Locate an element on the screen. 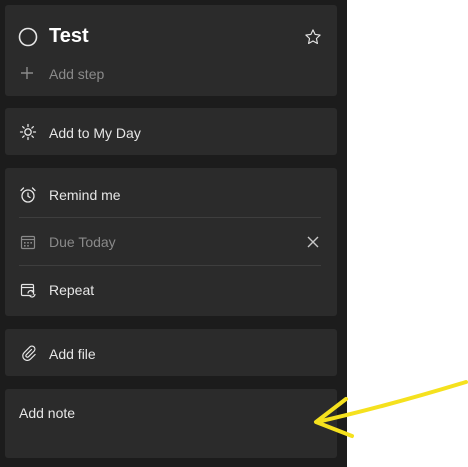 Image resolution: width=468 pixels, height=467 pixels. alarm-clock-icon is located at coordinates (28, 195).